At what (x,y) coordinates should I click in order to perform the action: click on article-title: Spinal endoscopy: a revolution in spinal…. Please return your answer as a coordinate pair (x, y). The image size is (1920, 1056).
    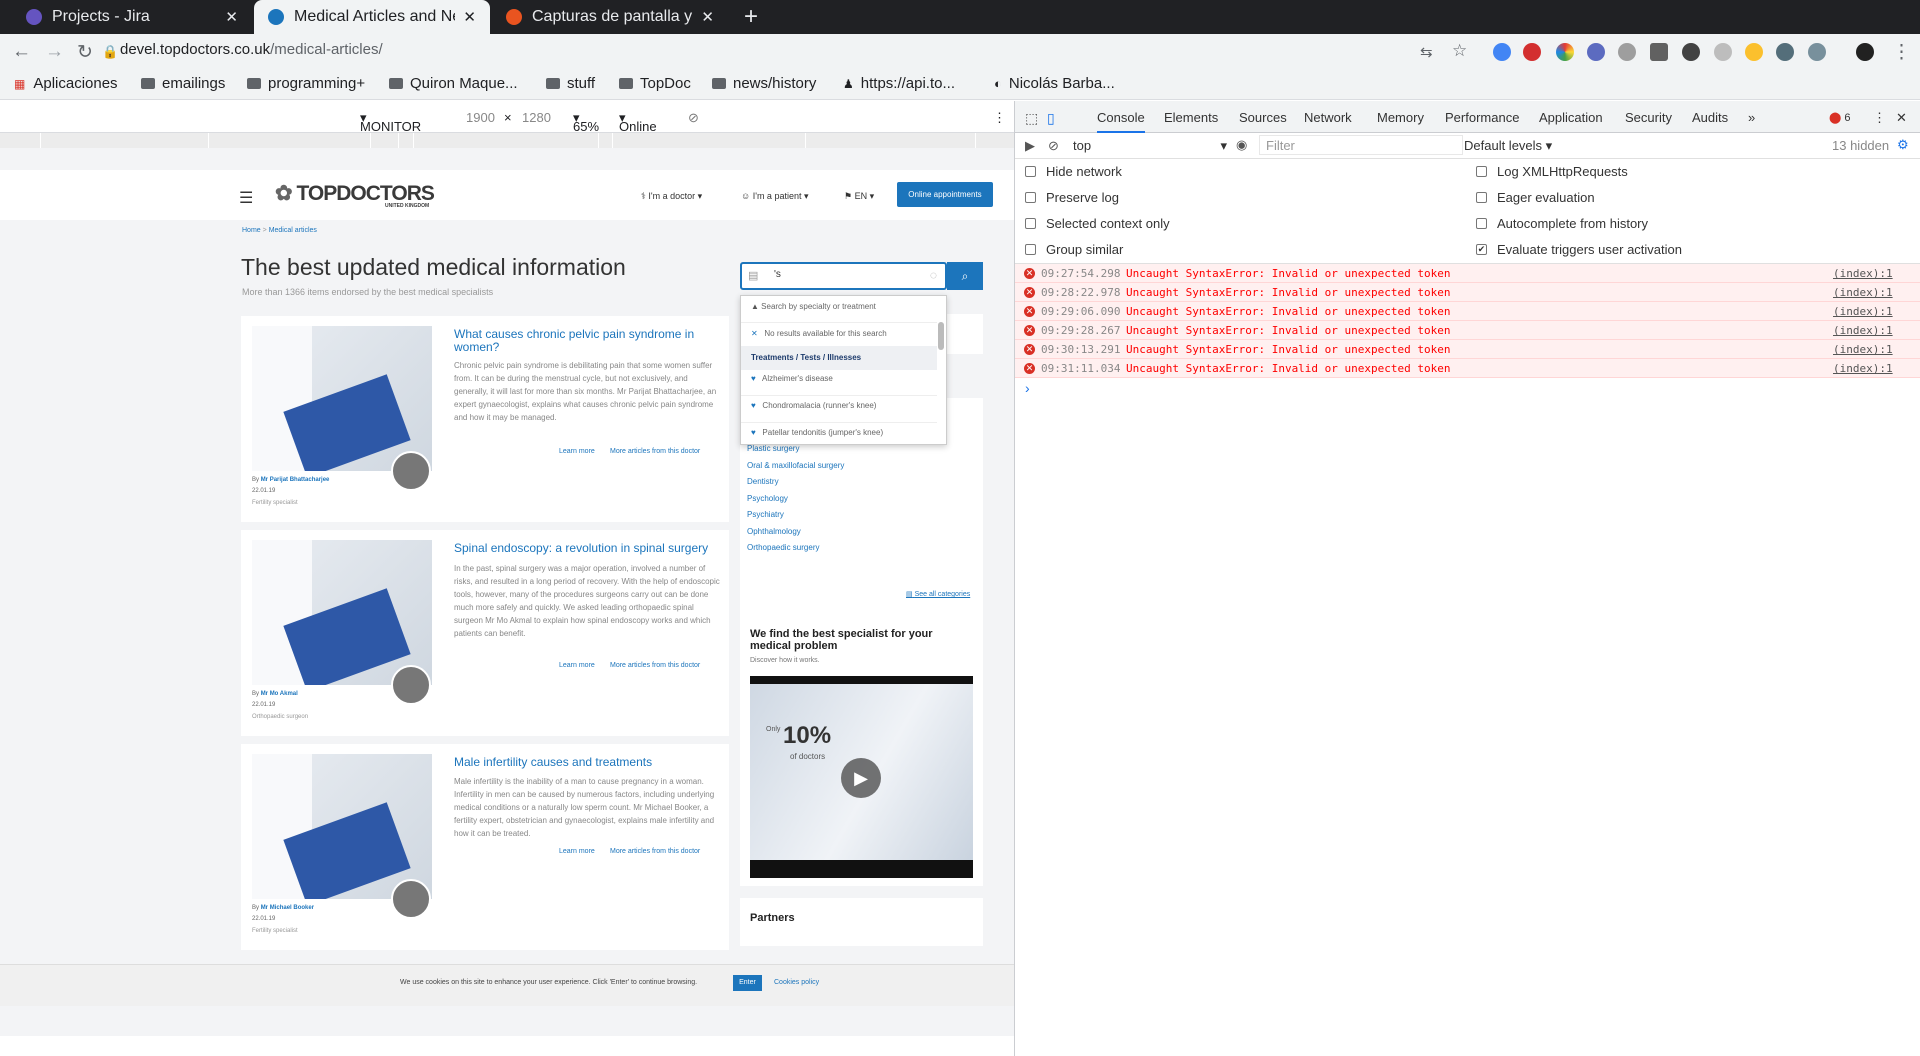
    Looking at the image, I should click on (586, 548).